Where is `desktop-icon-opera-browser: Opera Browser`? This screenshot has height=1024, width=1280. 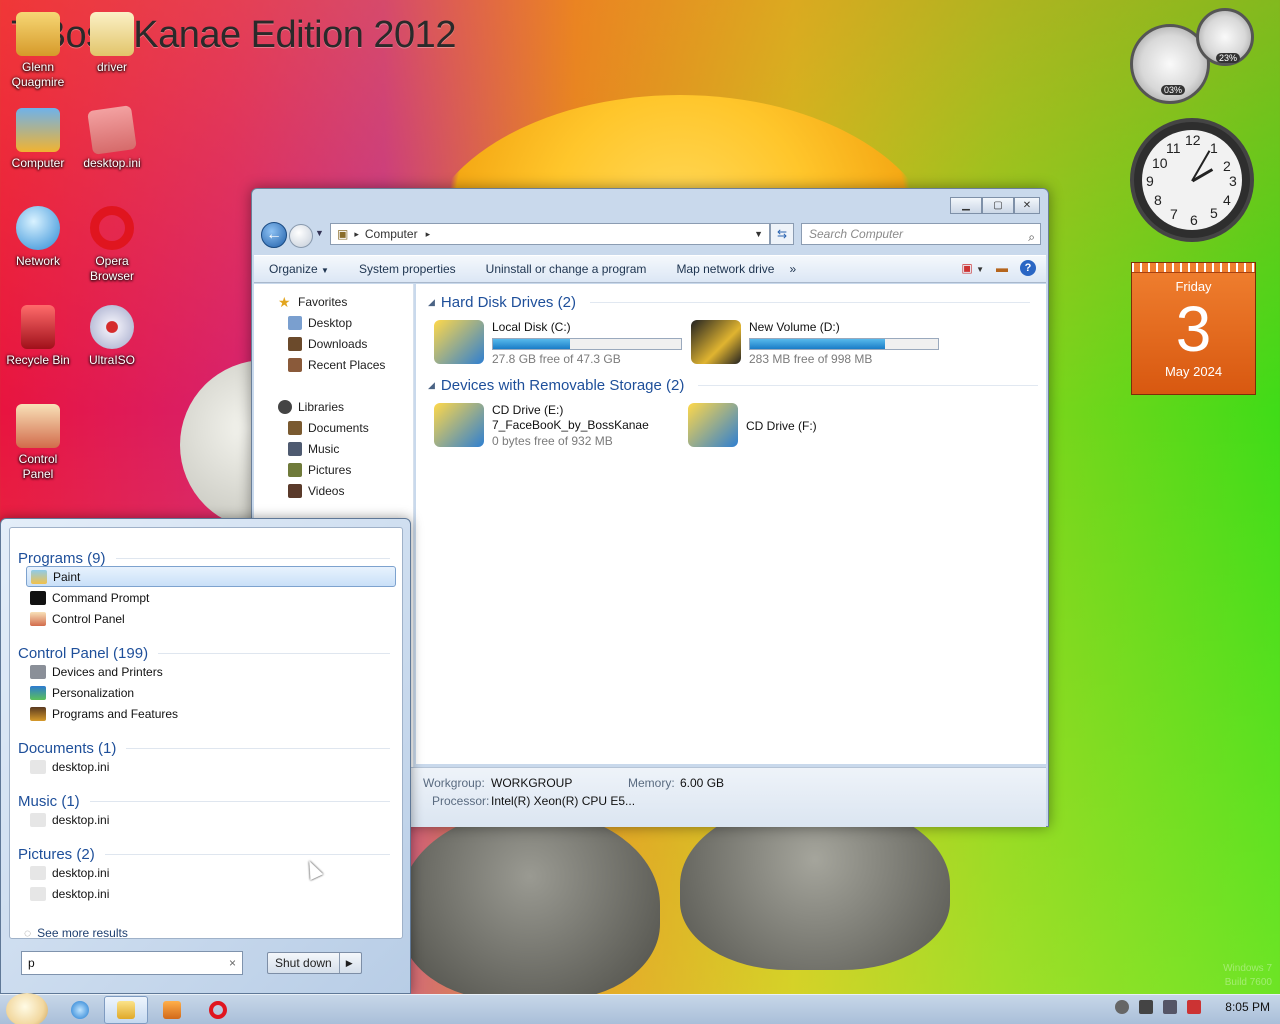
desktop-icon-opera-browser: Opera Browser is located at coordinates (112, 245).